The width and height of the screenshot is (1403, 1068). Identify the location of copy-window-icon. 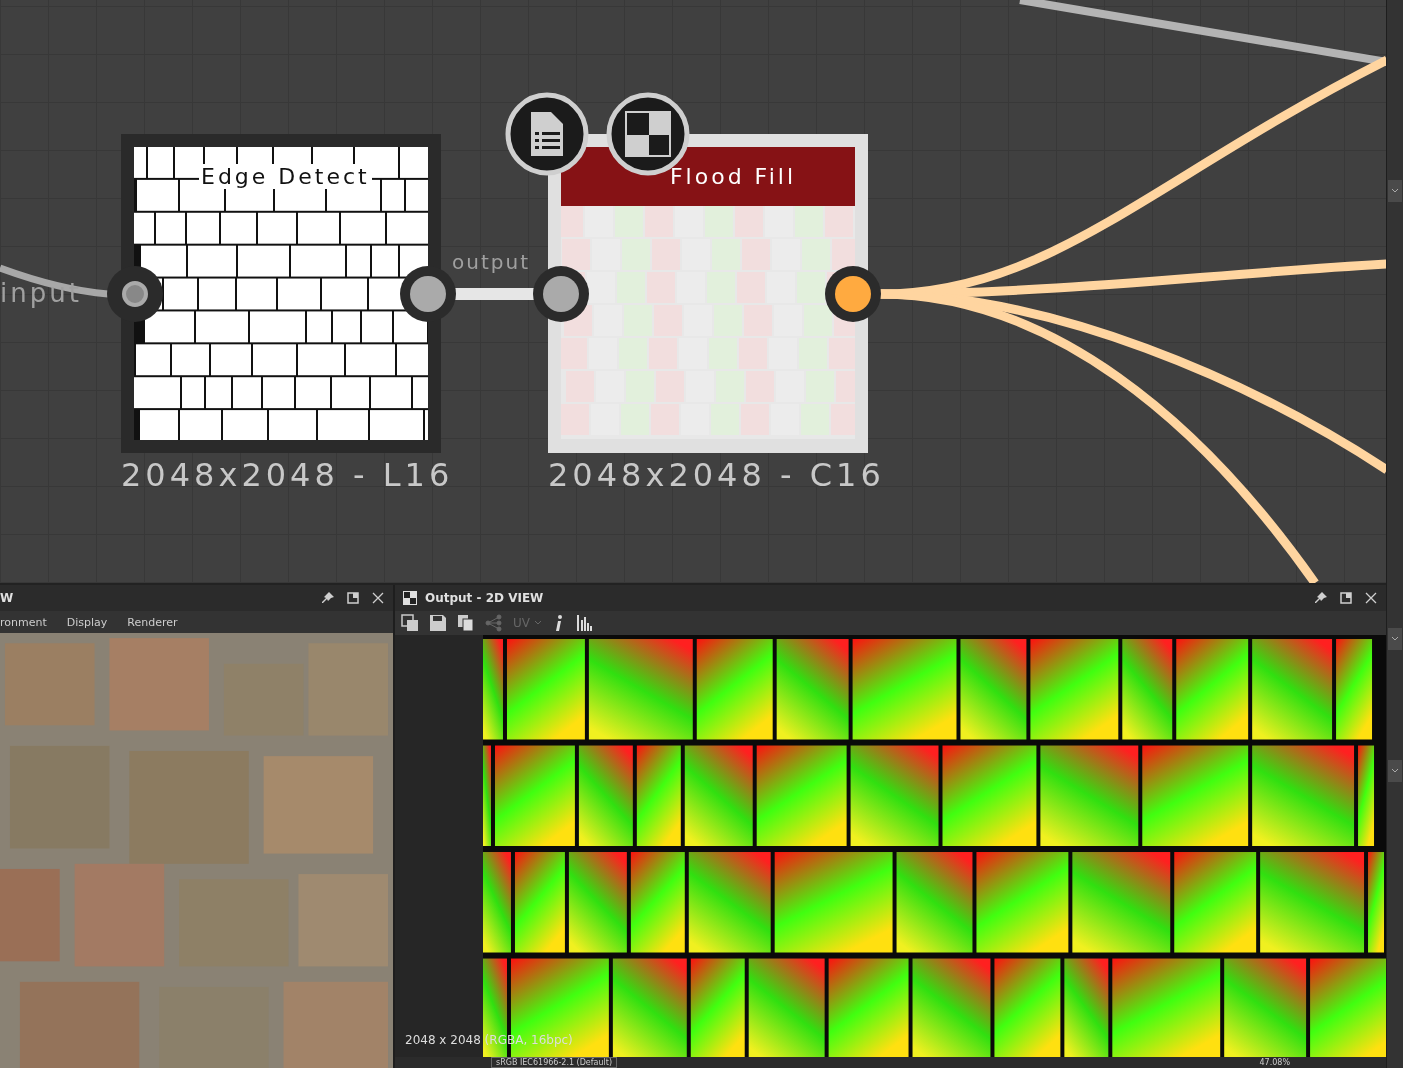
(410, 623).